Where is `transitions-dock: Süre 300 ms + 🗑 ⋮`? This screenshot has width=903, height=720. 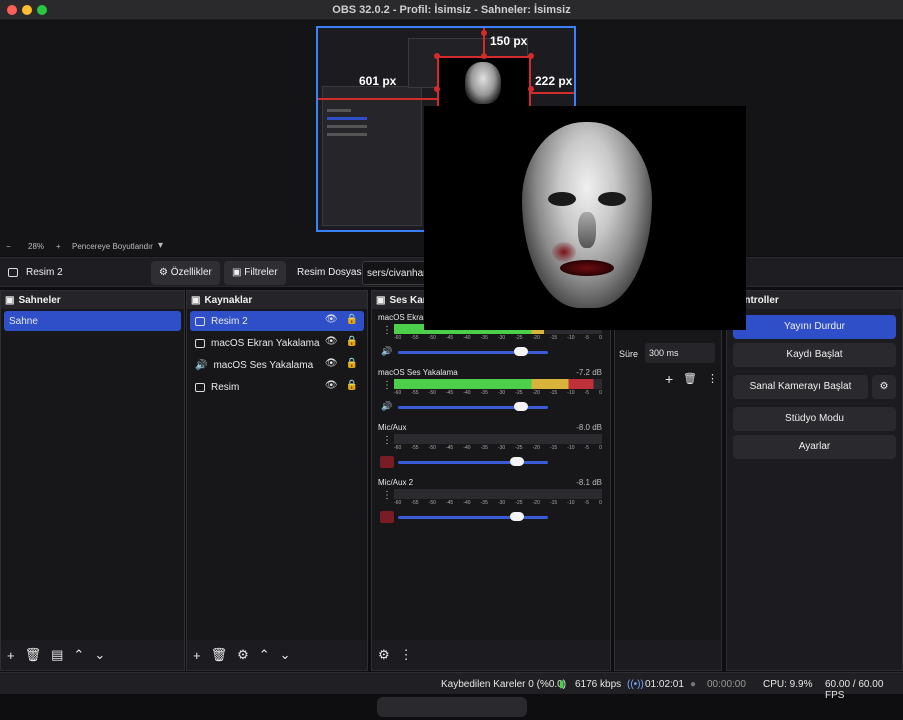
transitions-dock: Süre 300 ms + 🗑 ⋮ is located at coordinates (668, 480).